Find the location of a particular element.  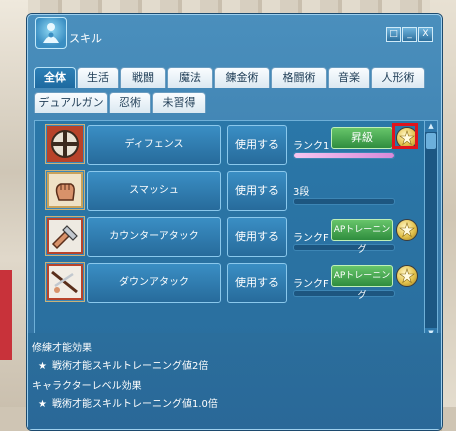

skill-name-button: カウンターアタック is located at coordinates (154, 237).